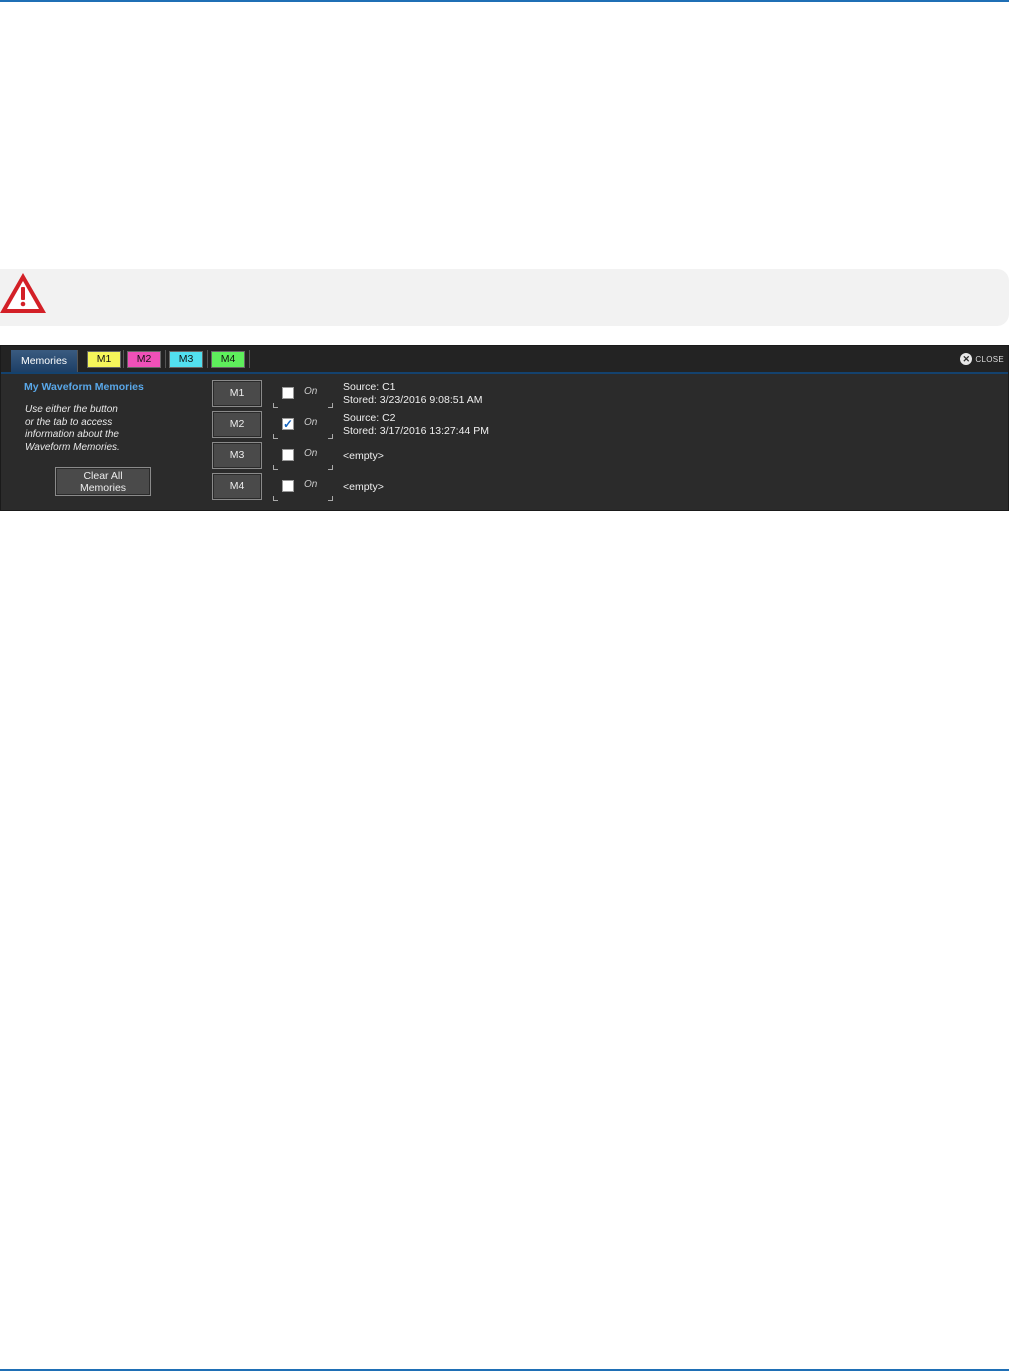 The image size is (1009, 1372). I want to click on memory-m3-info: <empty>, so click(363, 456).